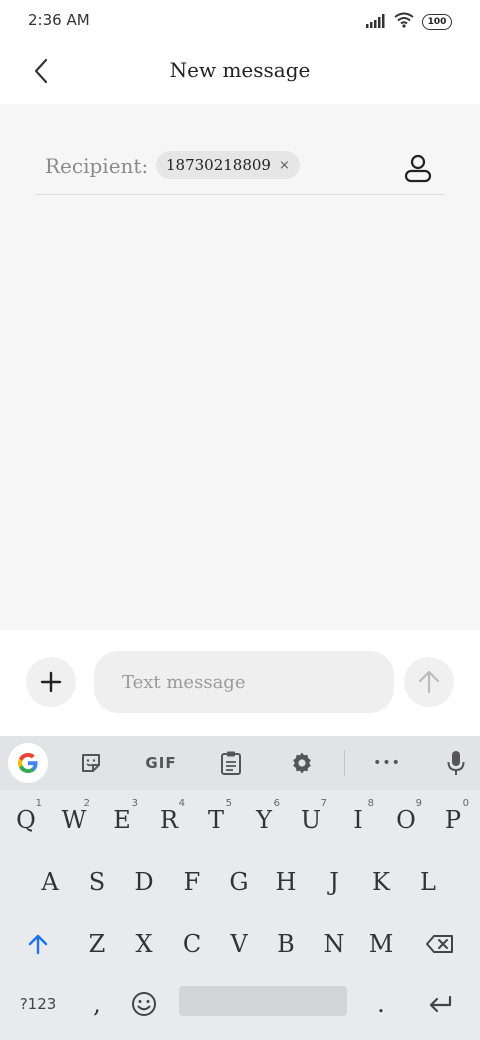 This screenshot has width=480, height=1040. I want to click on status-icons: 100, so click(409, 22).